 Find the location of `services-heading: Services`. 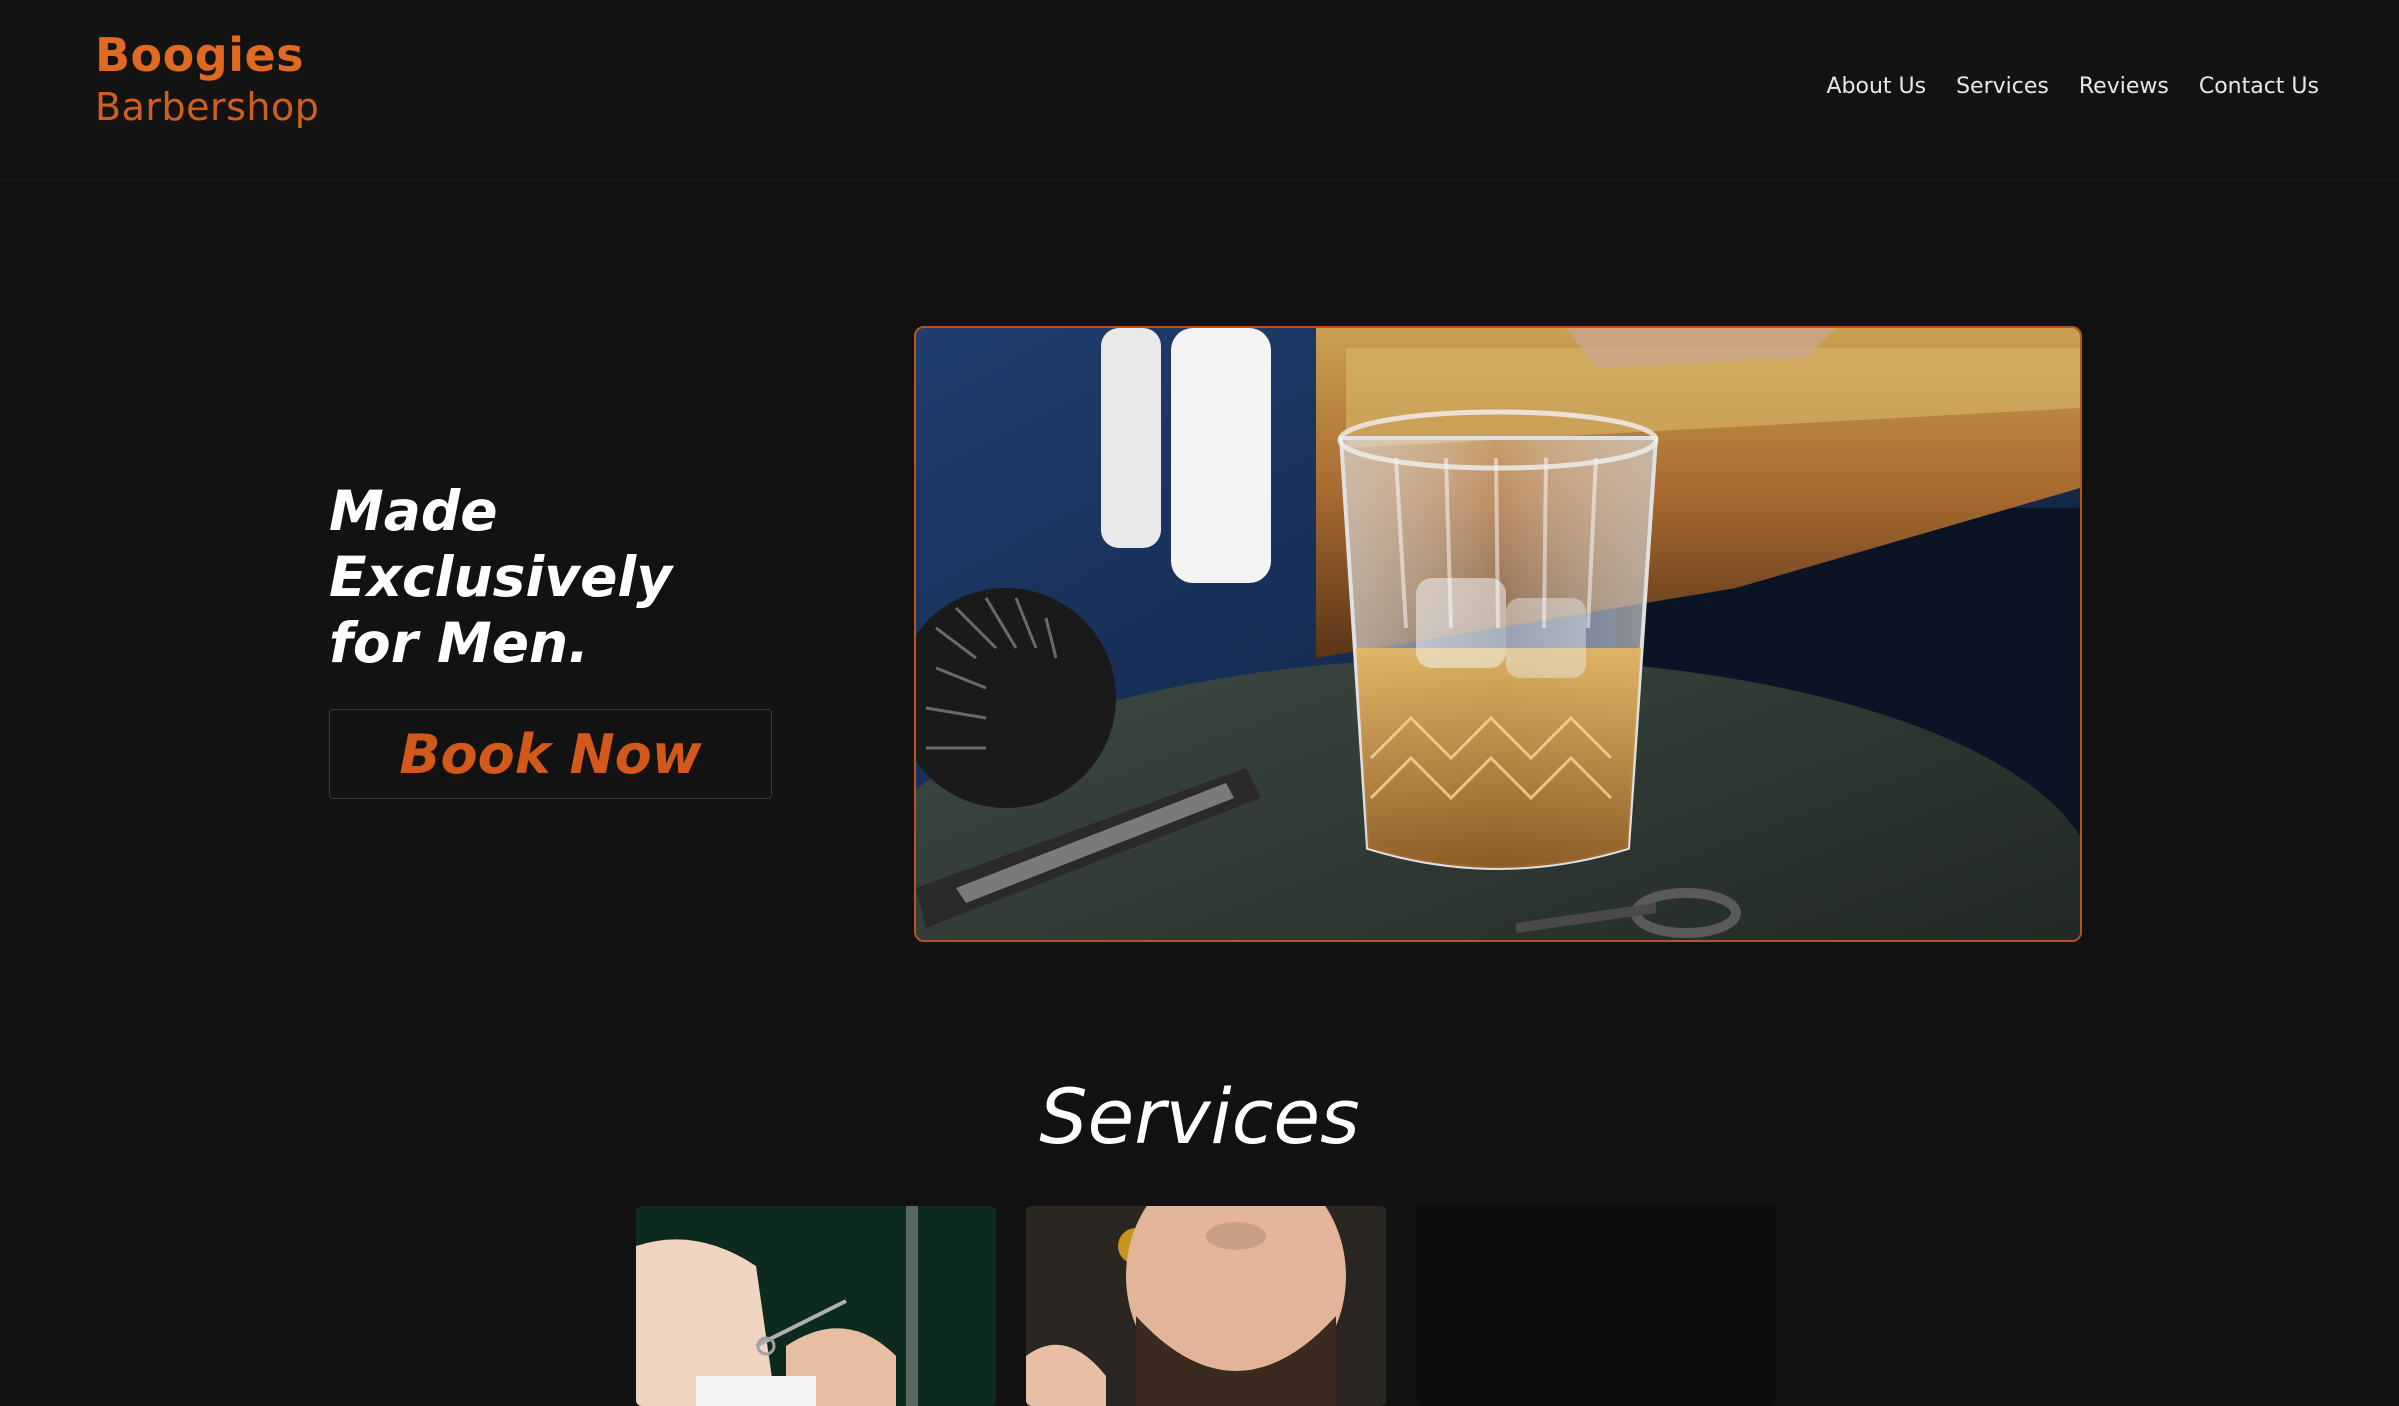

services-heading: Services is located at coordinates (1199, 1116).